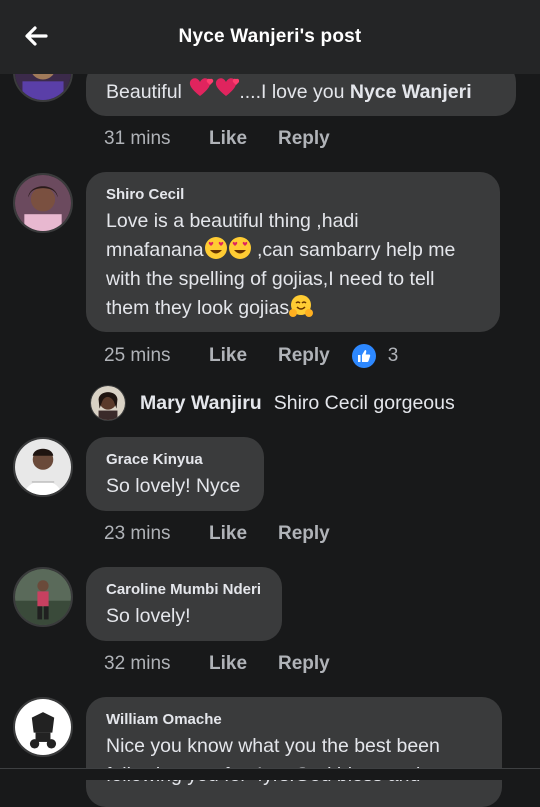 The height and width of the screenshot is (807, 540). Describe the element at coordinates (175, 474) in the screenshot. I see `comment-bubble: Grace Kinyua So lovely! Nyce` at that location.